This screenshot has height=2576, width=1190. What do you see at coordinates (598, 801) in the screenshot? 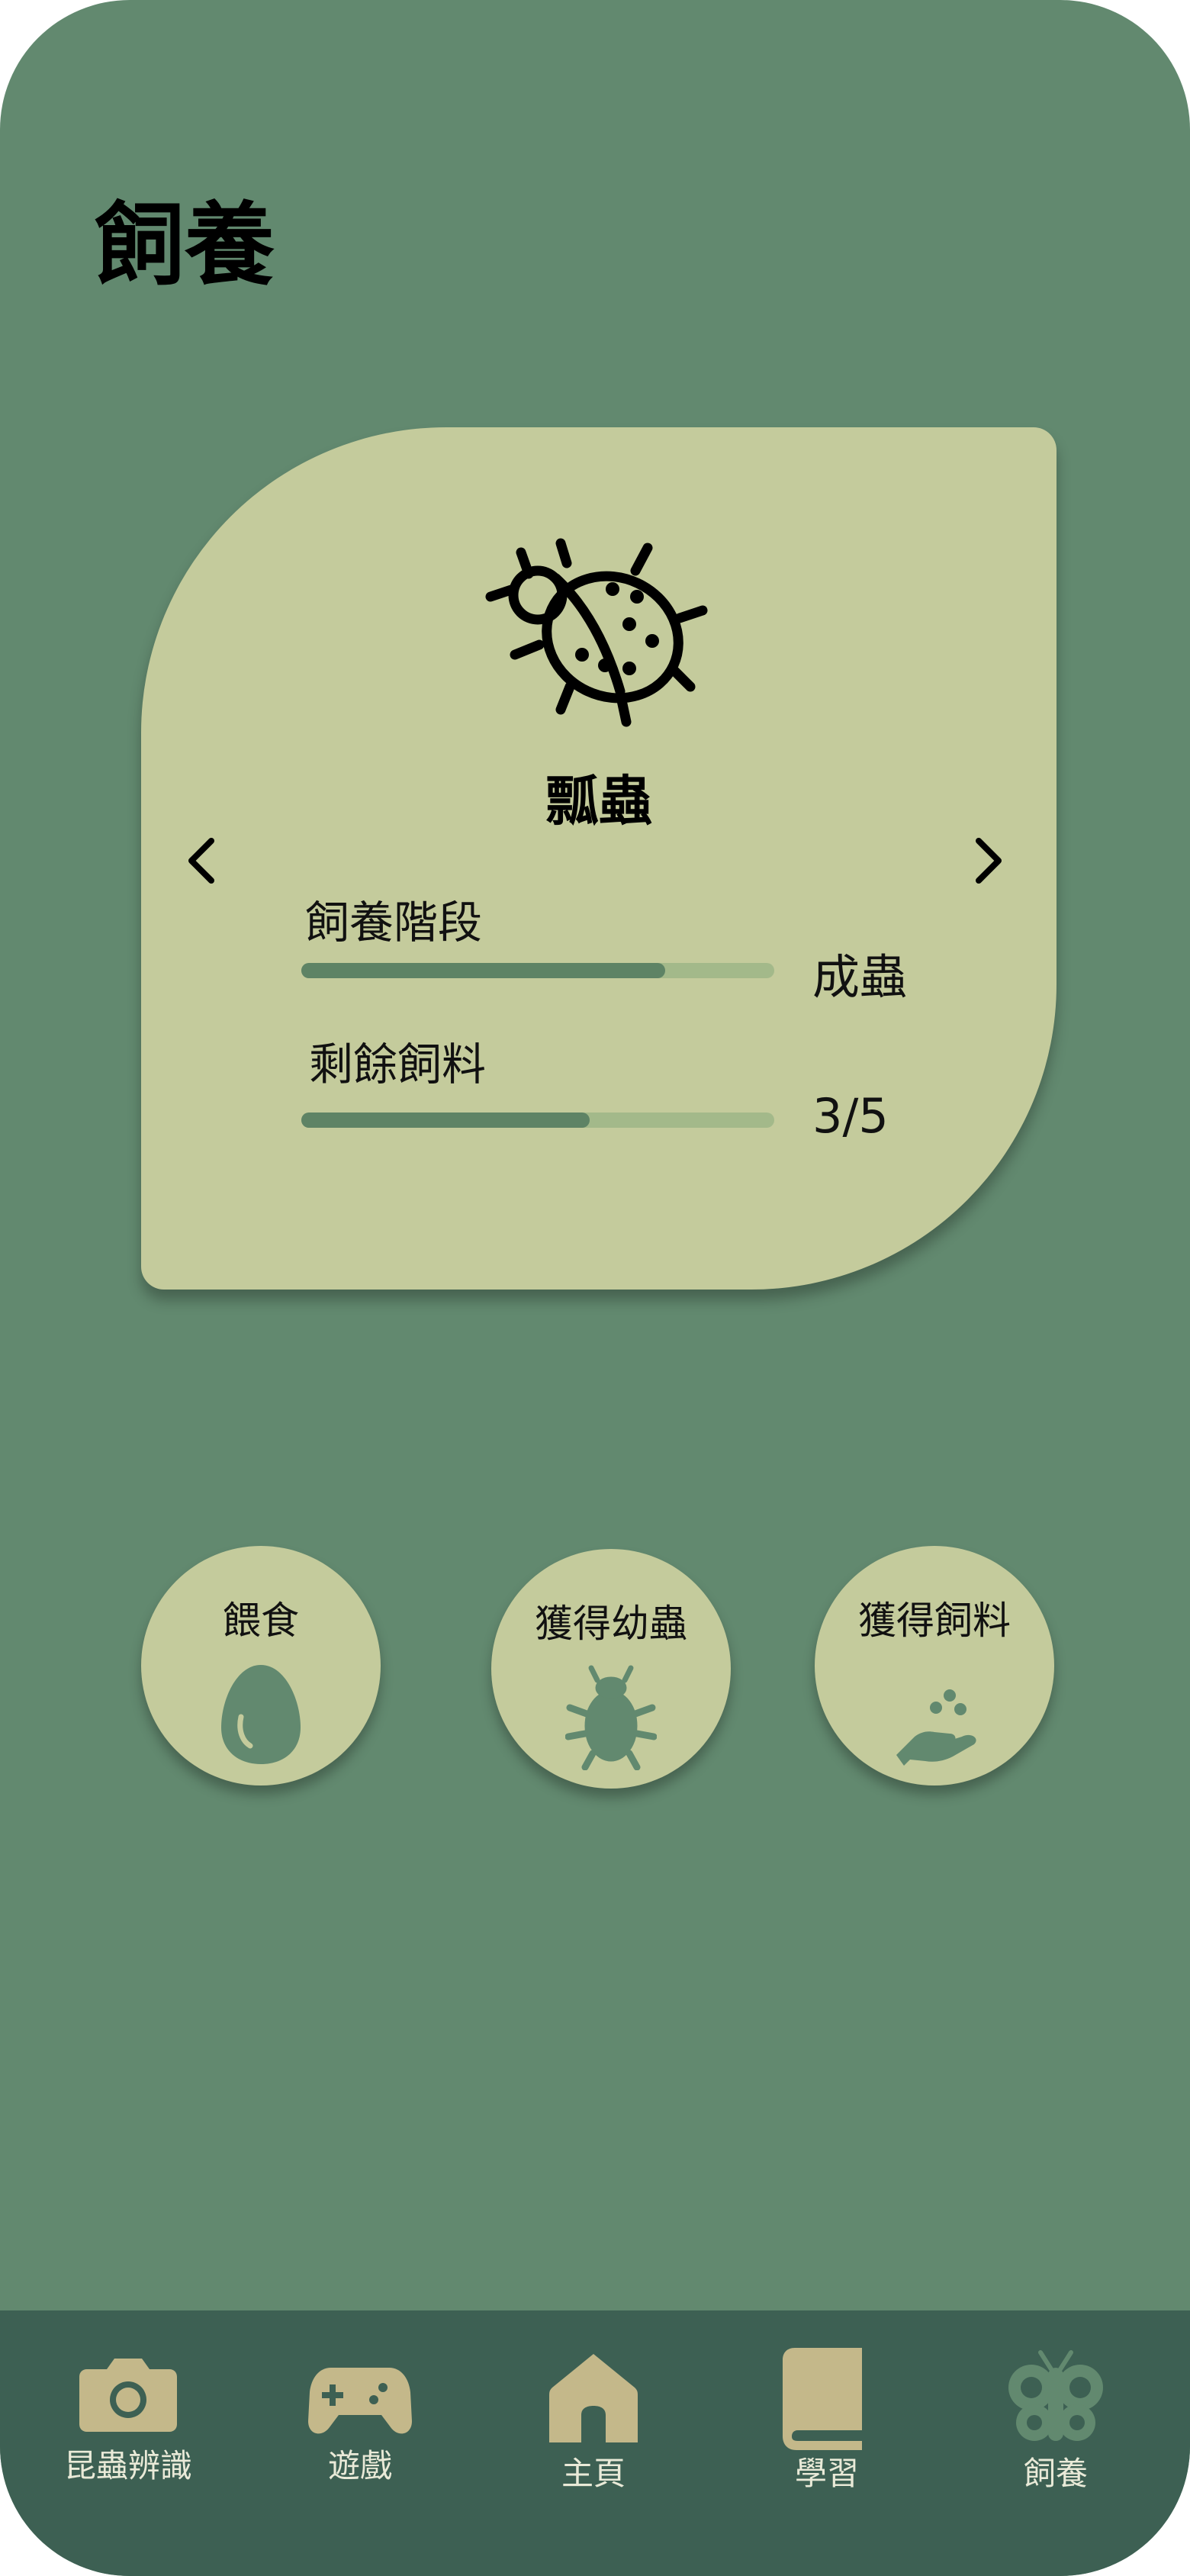
I see `insect-name: 瓢蟲` at bounding box center [598, 801].